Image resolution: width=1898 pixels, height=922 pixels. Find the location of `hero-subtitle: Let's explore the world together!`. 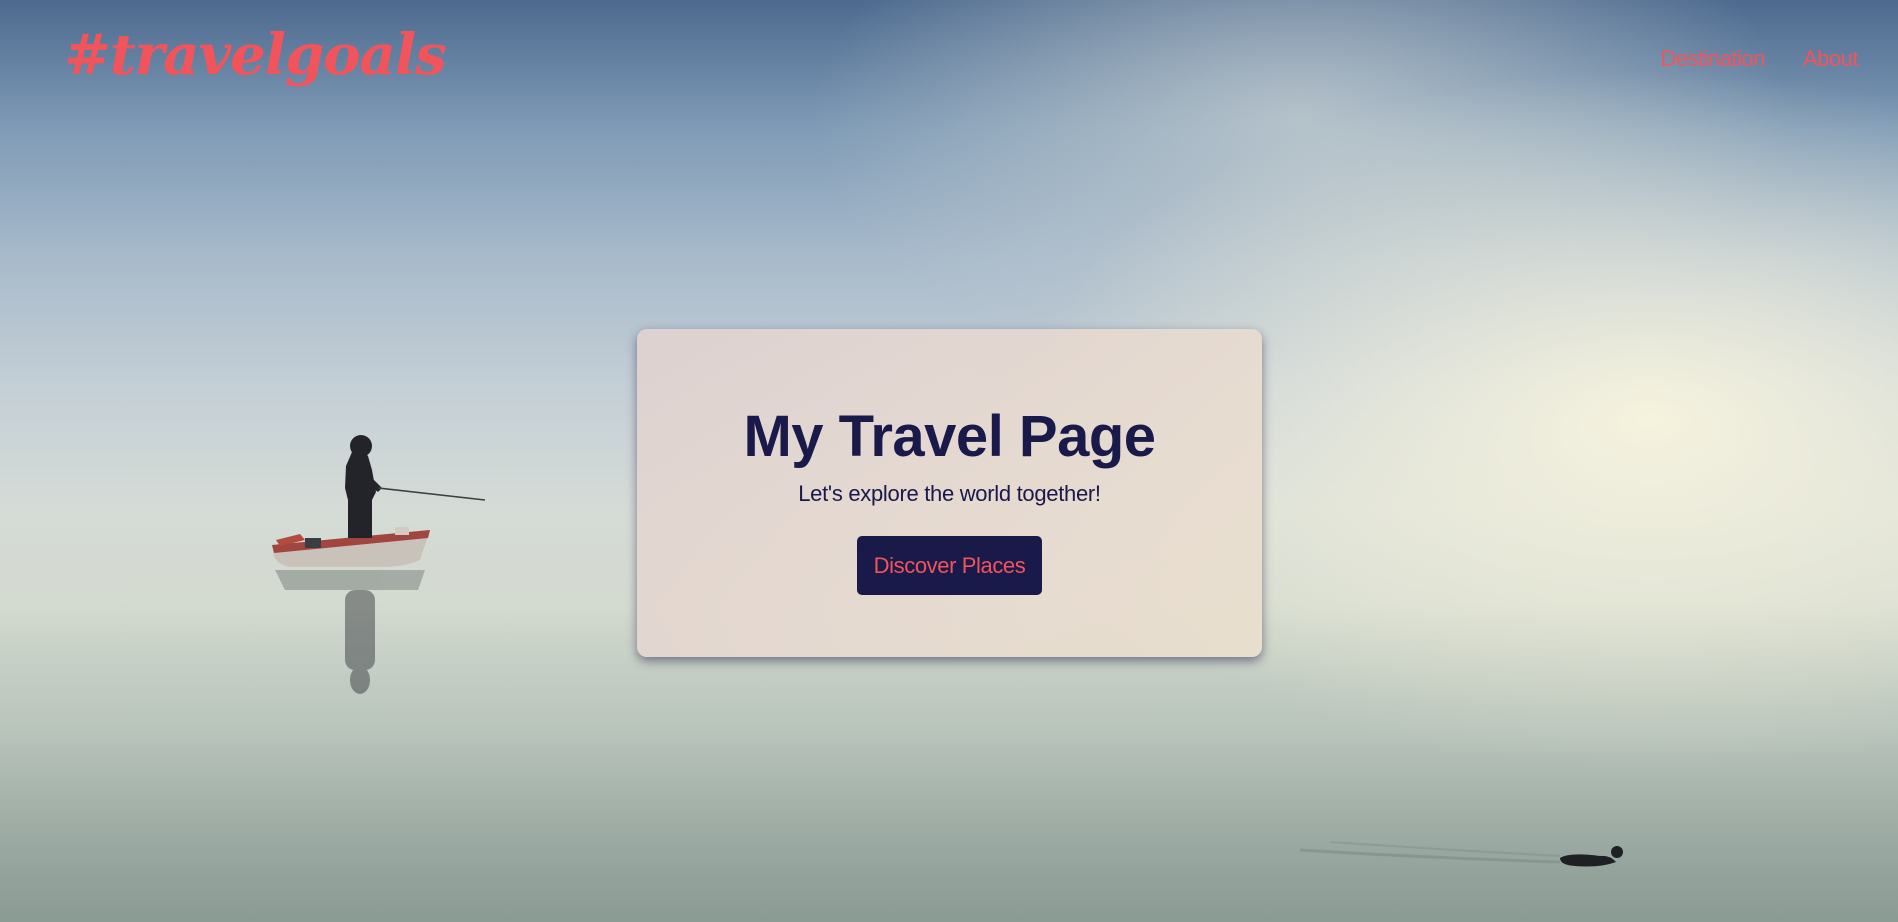

hero-subtitle: Let's explore the world together! is located at coordinates (949, 493).